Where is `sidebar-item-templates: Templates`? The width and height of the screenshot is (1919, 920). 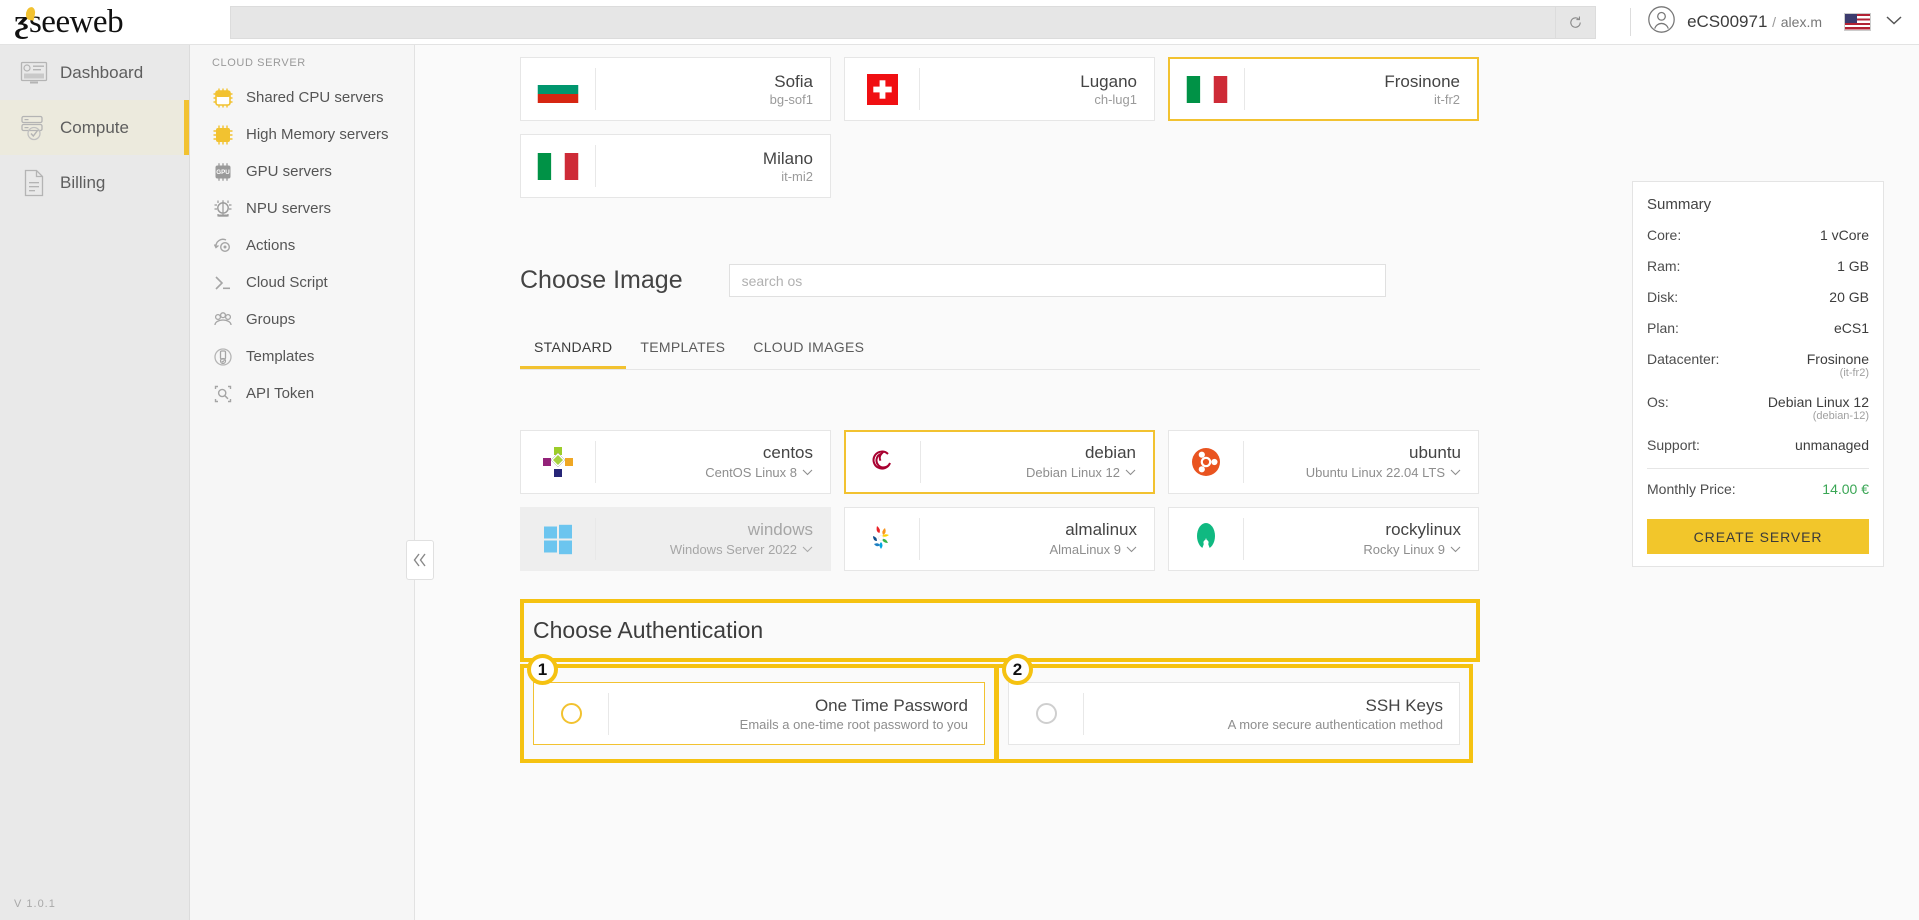 sidebar-item-templates: Templates is located at coordinates (302, 356).